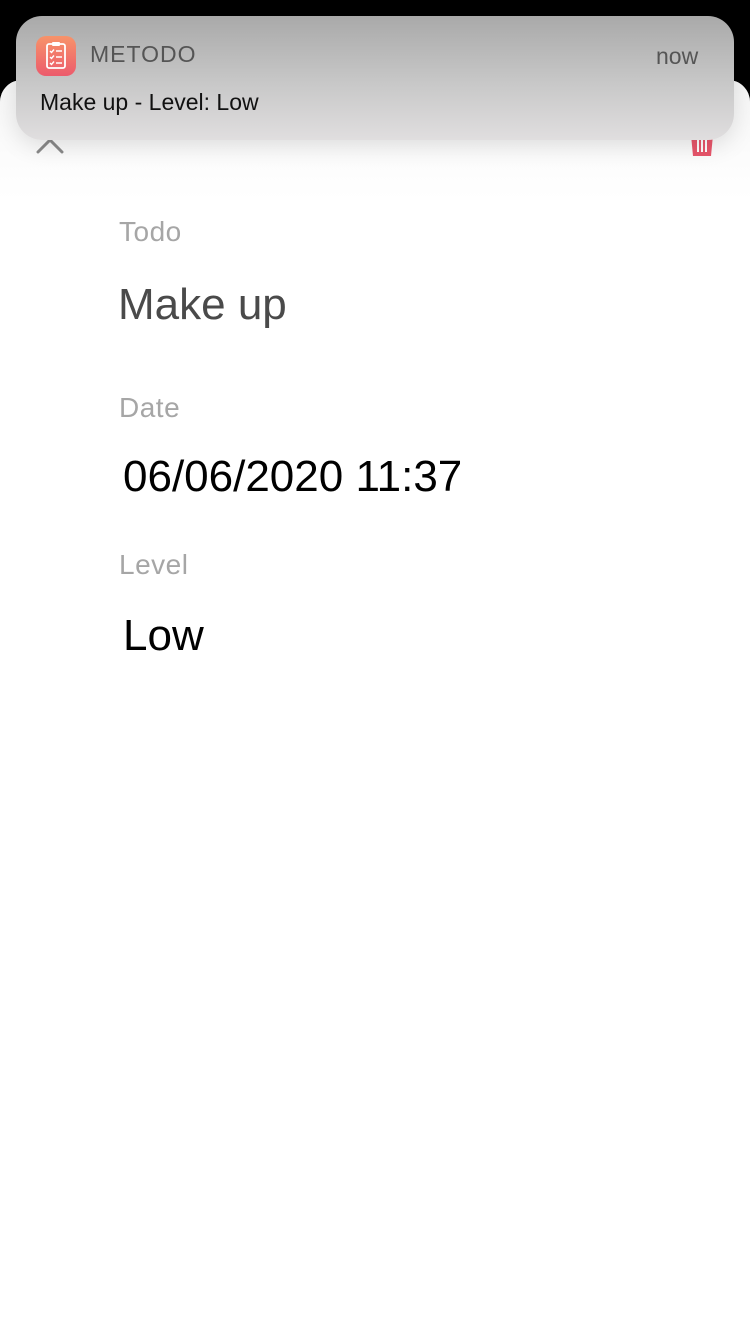  Describe the element at coordinates (150, 407) in the screenshot. I see `date-label: Date` at that location.